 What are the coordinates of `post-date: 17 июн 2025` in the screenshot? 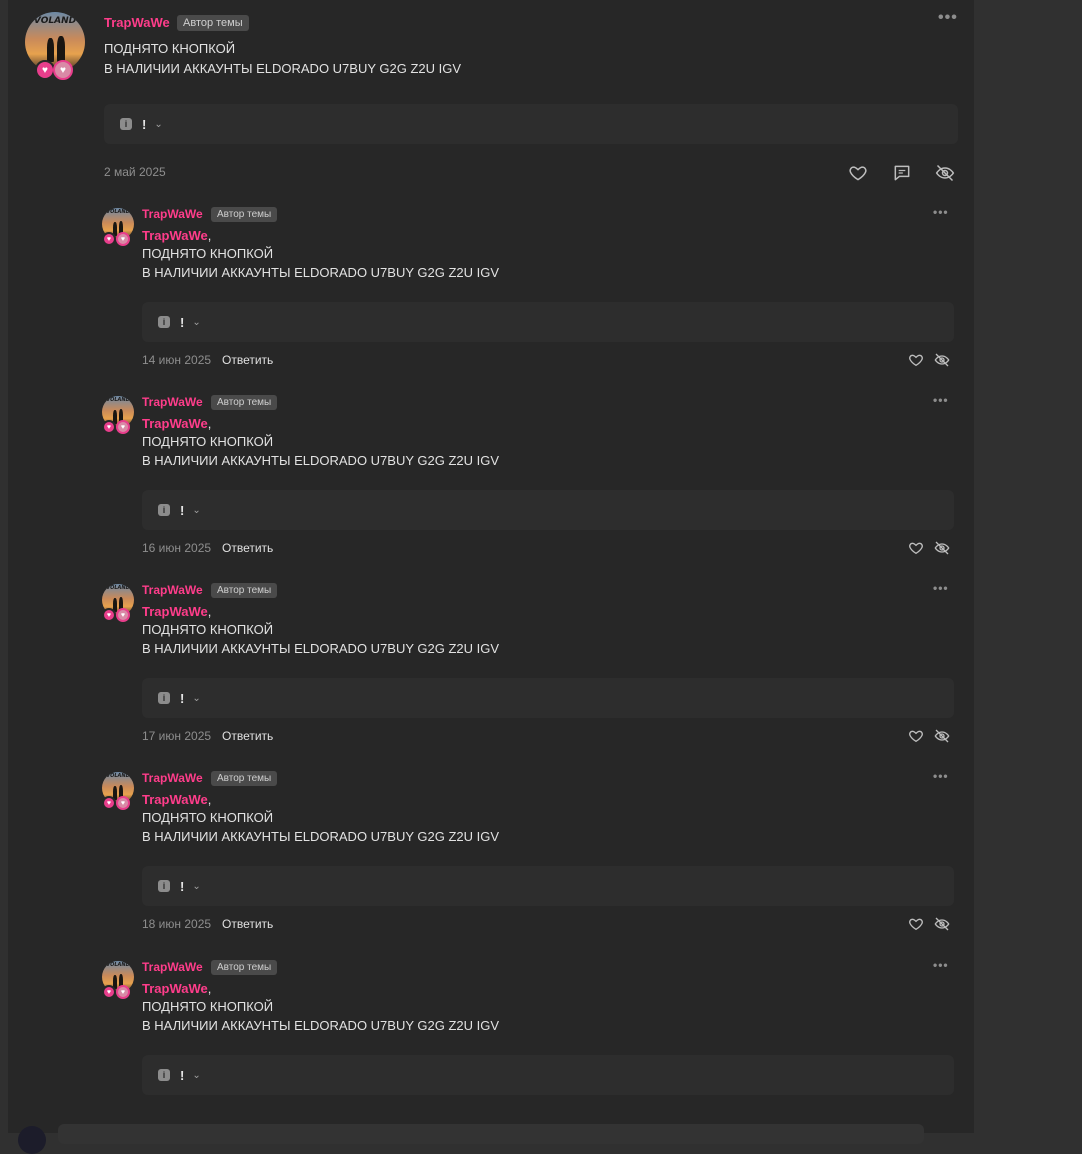 It's located at (176, 736).